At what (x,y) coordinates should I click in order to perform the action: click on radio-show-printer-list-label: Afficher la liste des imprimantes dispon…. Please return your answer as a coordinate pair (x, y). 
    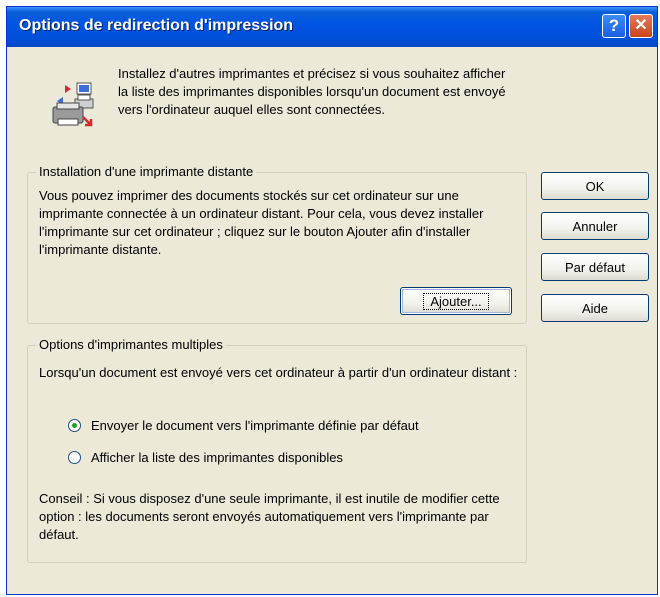
    Looking at the image, I should click on (217, 457).